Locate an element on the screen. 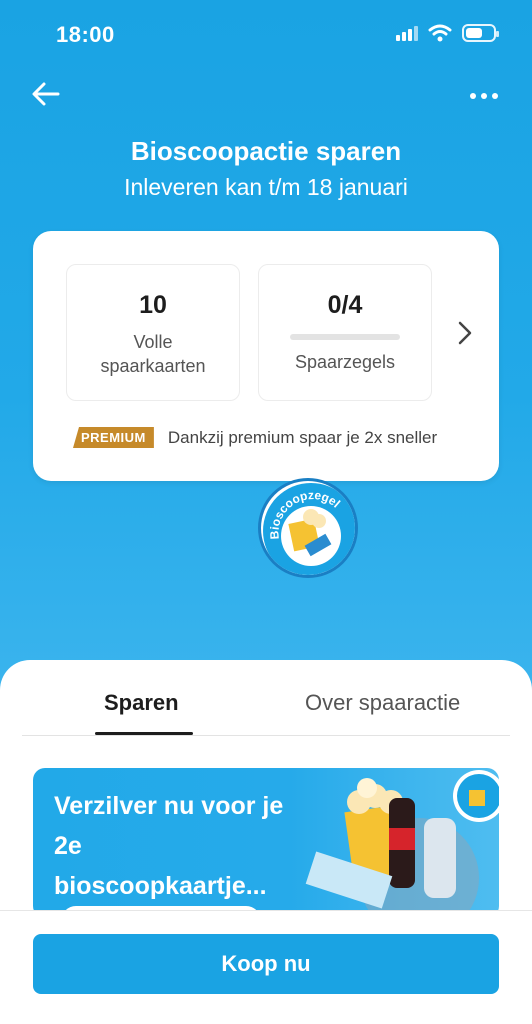 The height and width of the screenshot is (1024, 532). full-cards-value: 10 is located at coordinates (153, 305).